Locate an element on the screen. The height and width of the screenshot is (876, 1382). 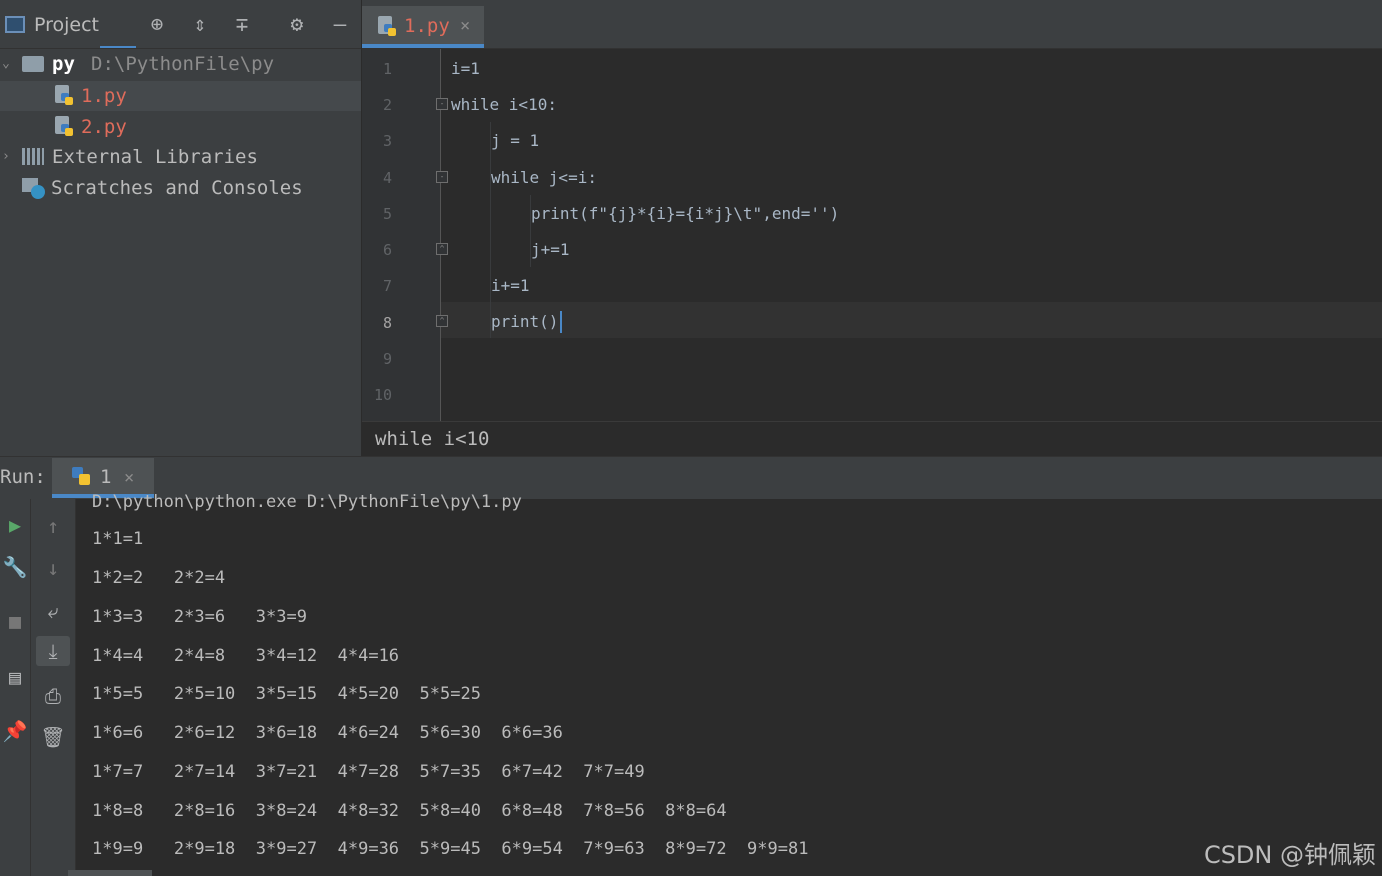
console-line: 1*5=5 2*5=10 3*5=15 4*5=20 5*5=25 is located at coordinates (286, 694).